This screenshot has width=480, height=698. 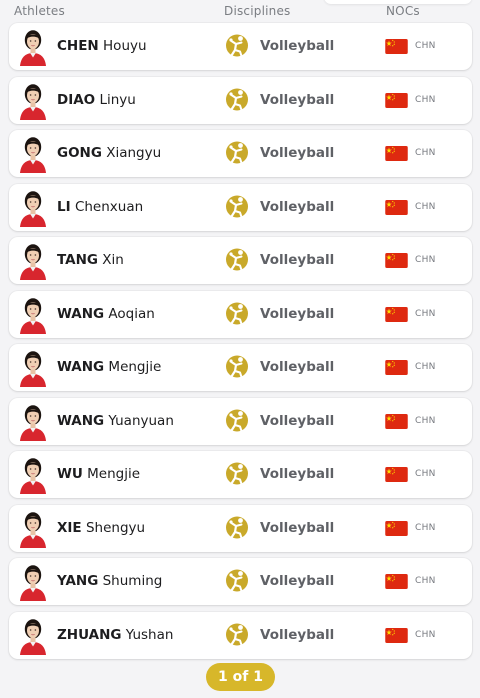 I want to click on athlete-name: WANG Mengjie, so click(x=109, y=367).